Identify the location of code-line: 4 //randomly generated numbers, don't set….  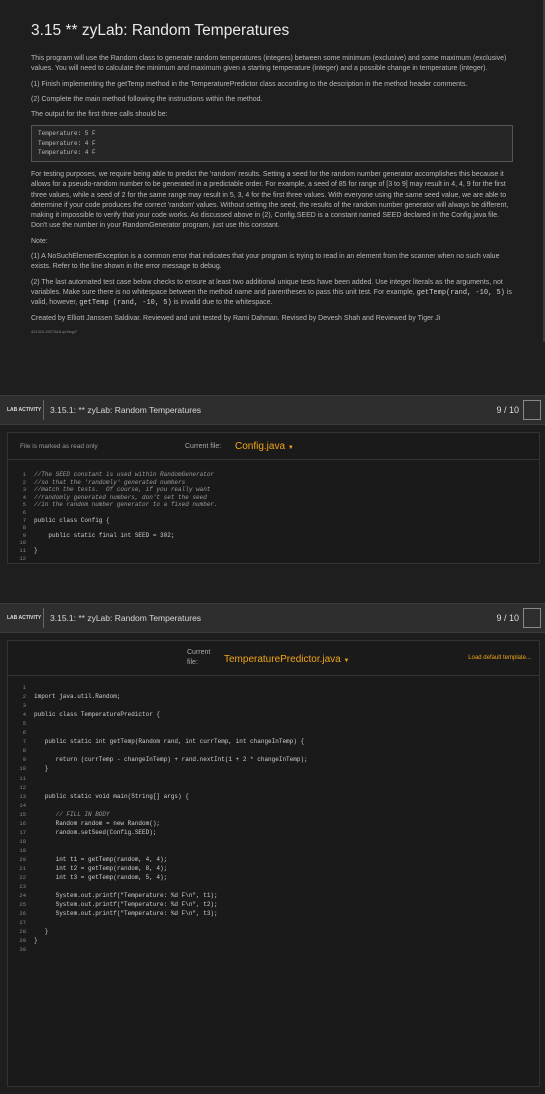
(271, 498).